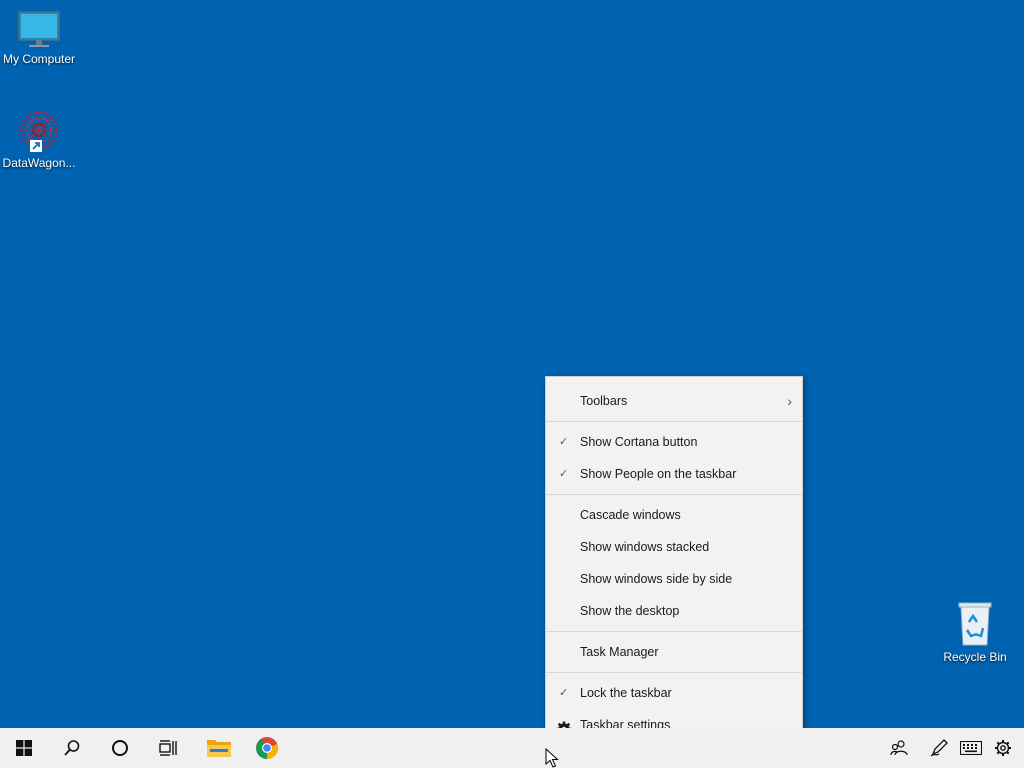 The width and height of the screenshot is (1024, 768). I want to click on pen-workspace-button, so click(939, 748).